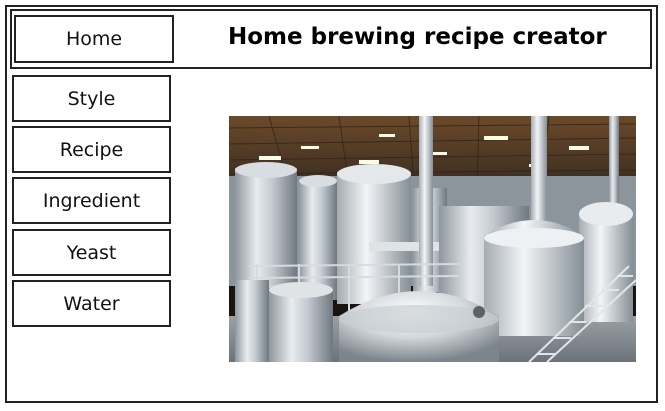 Image resolution: width=665 pixels, height=411 pixels. Describe the element at coordinates (91, 149) in the screenshot. I see `sidebar-item-recipe: Recipe` at that location.